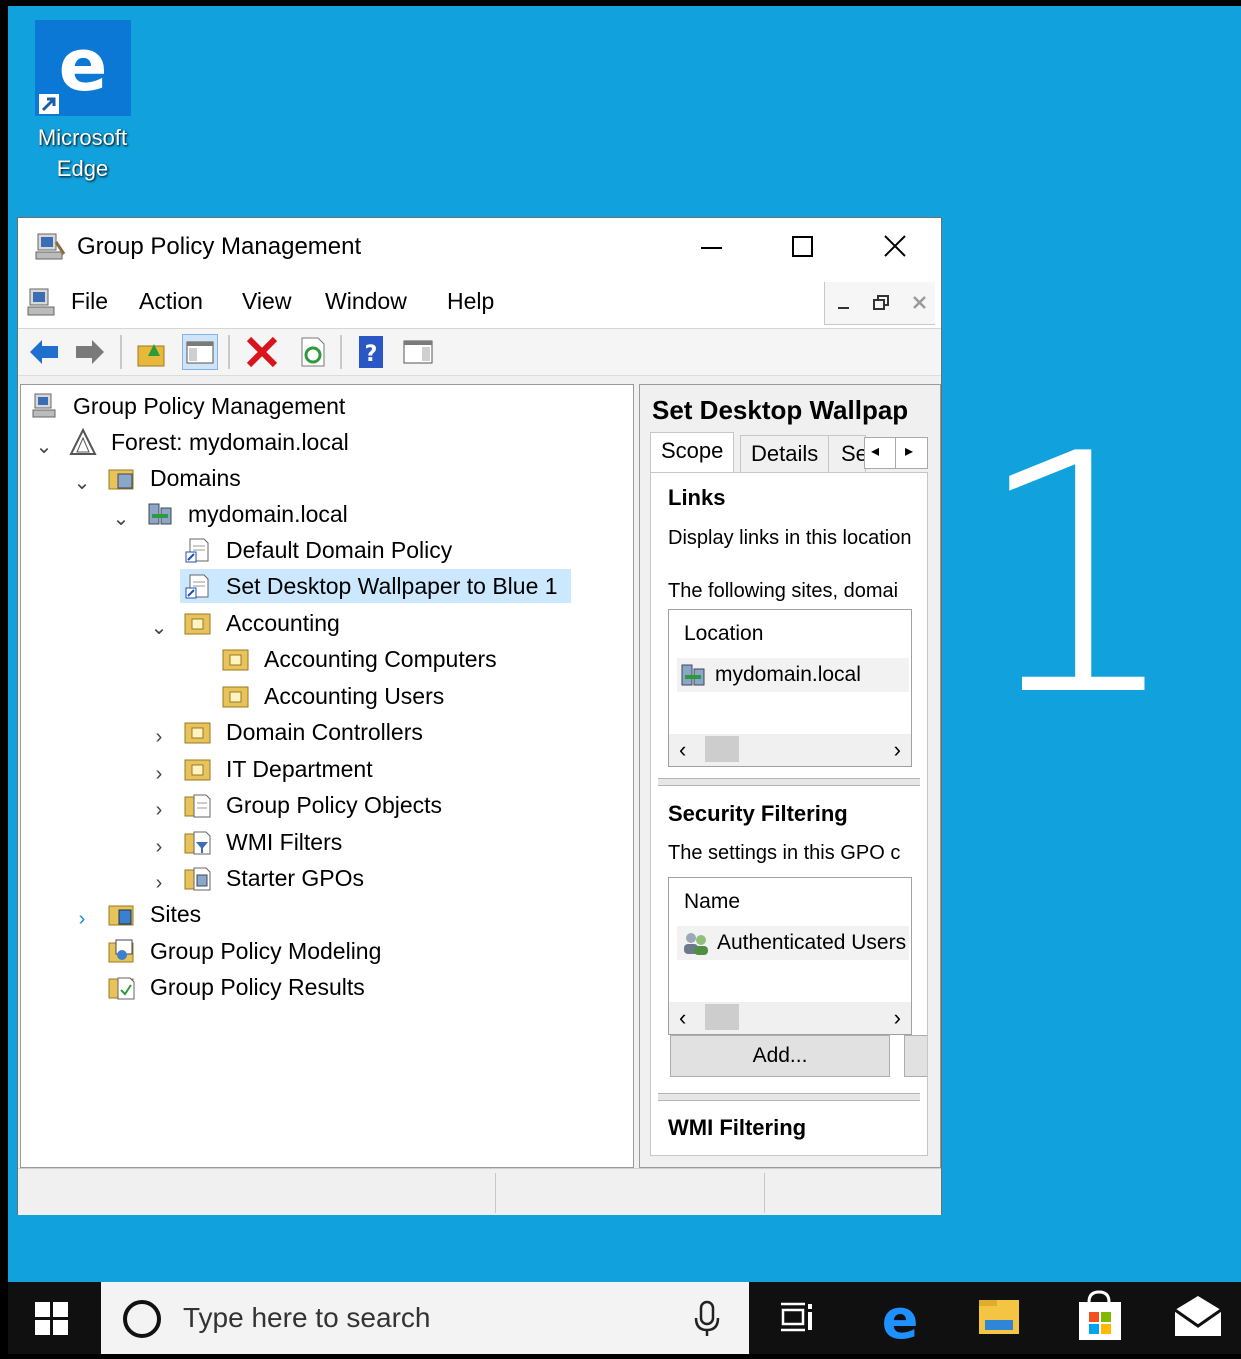 The image size is (1241, 1359). What do you see at coordinates (470, 301) in the screenshot?
I see `menu-help: Help` at bounding box center [470, 301].